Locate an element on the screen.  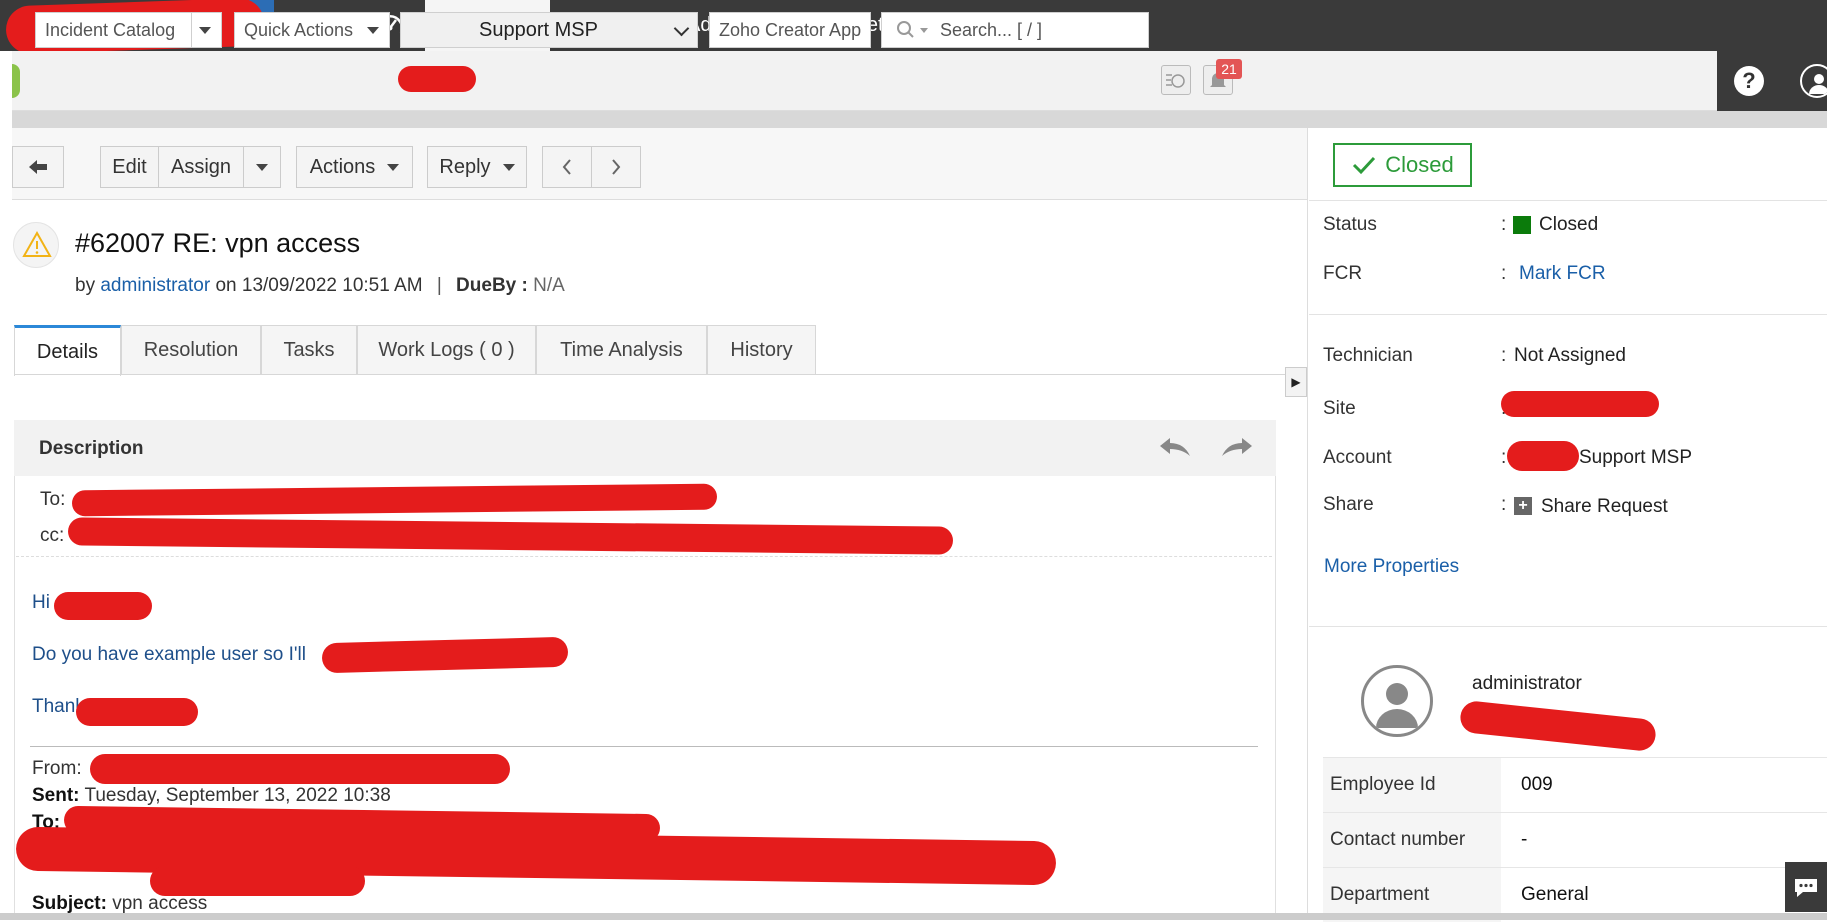
back-button is located at coordinates (38, 167).